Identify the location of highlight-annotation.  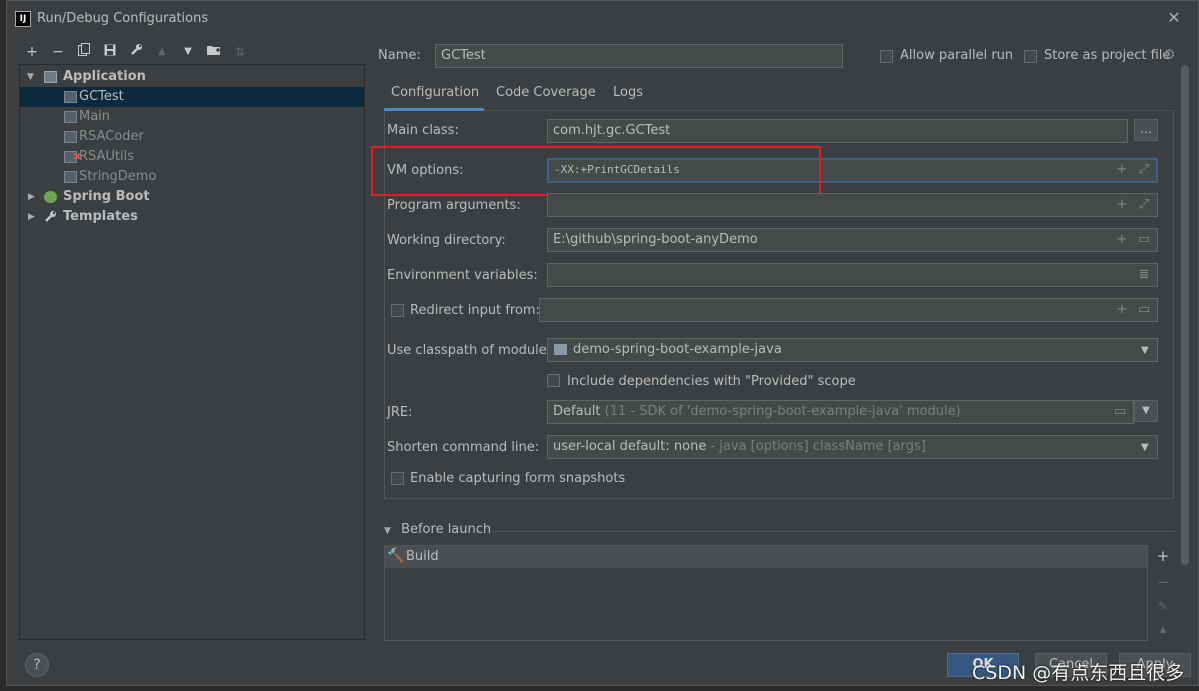
(596, 171).